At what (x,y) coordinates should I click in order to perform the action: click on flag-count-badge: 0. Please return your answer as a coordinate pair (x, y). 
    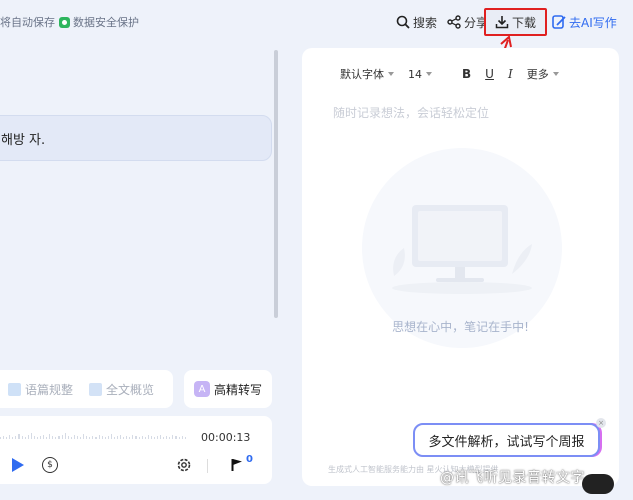
    Looking at the image, I should click on (249, 459).